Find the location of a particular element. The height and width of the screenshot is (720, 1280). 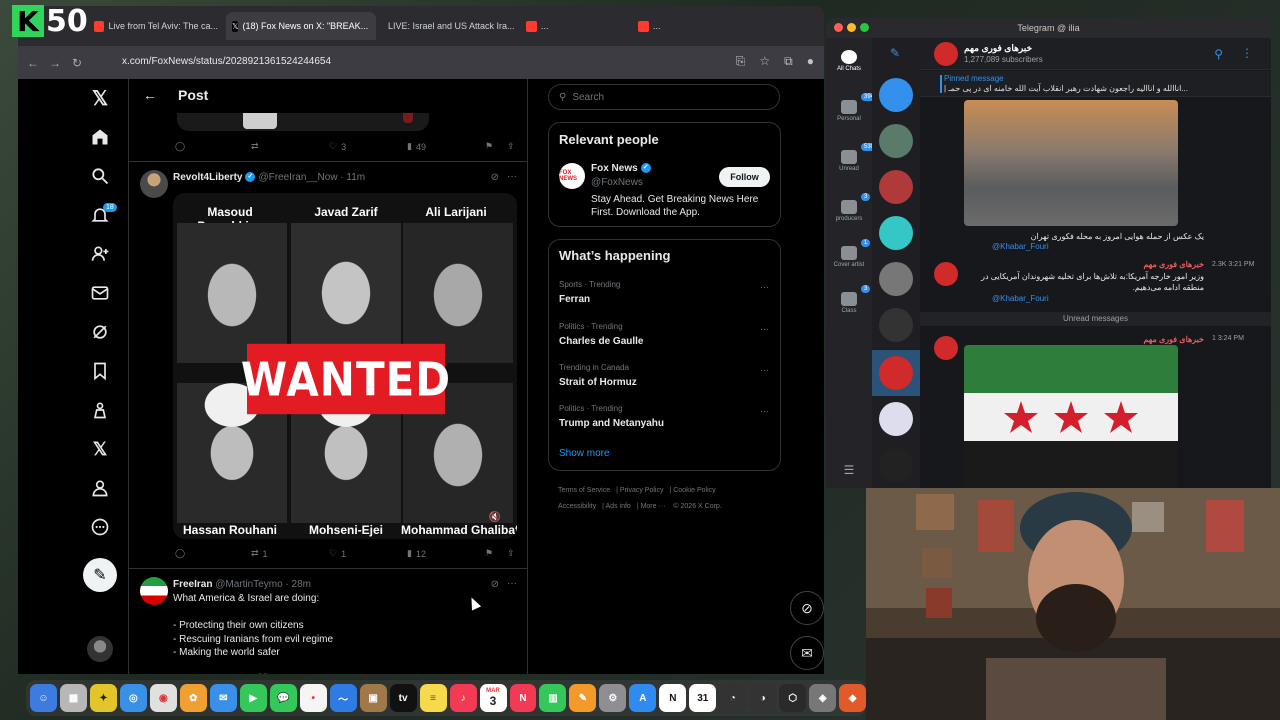

home-icon is located at coordinates (100, 137).